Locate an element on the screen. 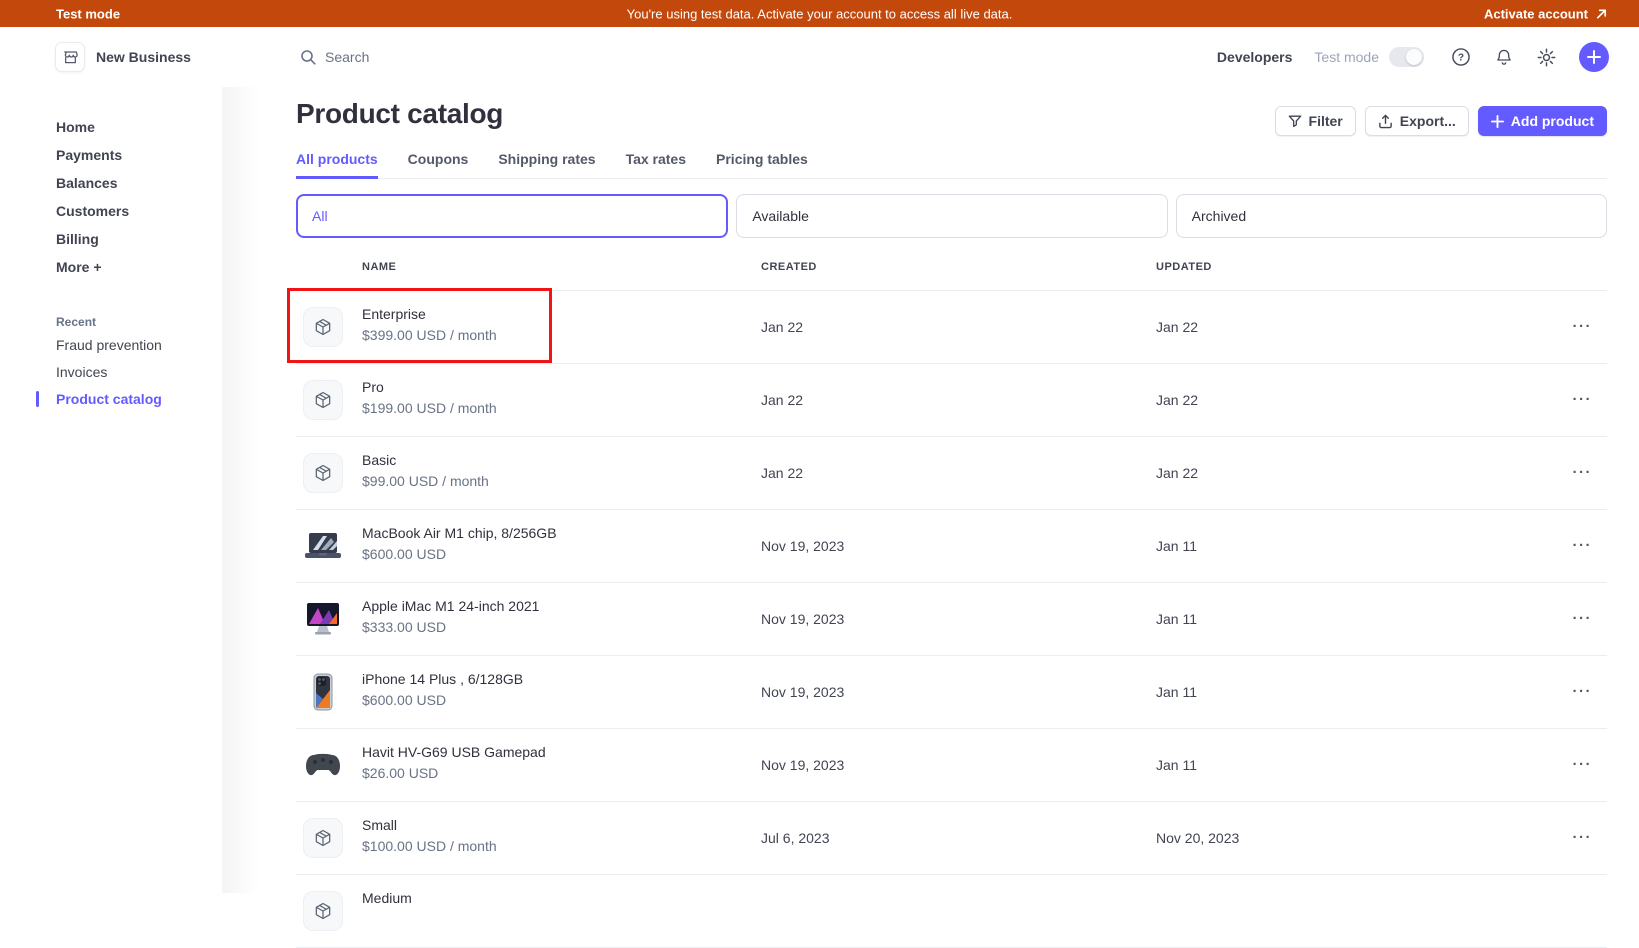 This screenshot has height=948, width=1639. activate-account-button: Activate account is located at coordinates (1546, 13).